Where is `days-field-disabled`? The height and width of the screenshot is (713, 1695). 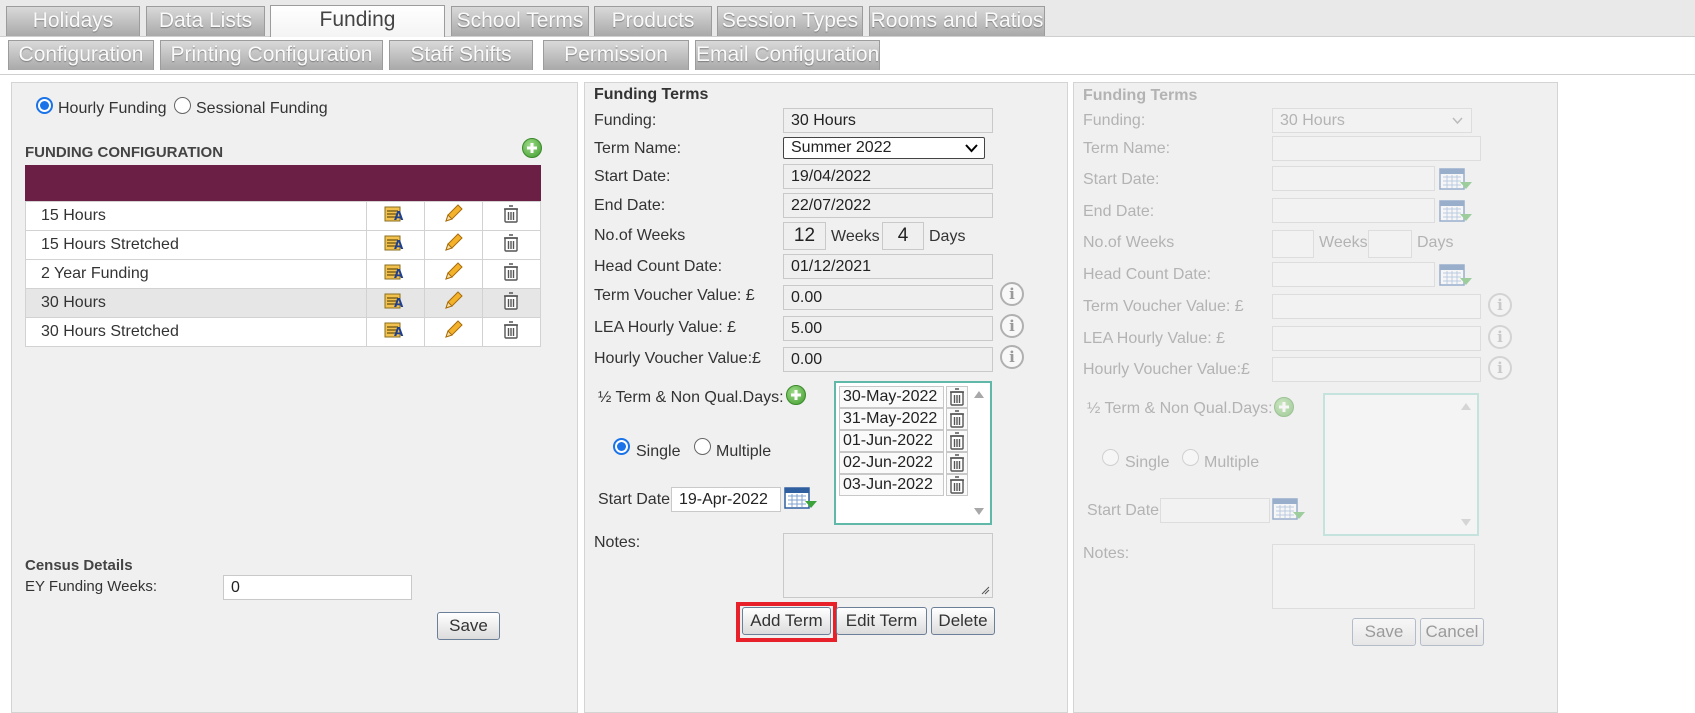 days-field-disabled is located at coordinates (1390, 244).